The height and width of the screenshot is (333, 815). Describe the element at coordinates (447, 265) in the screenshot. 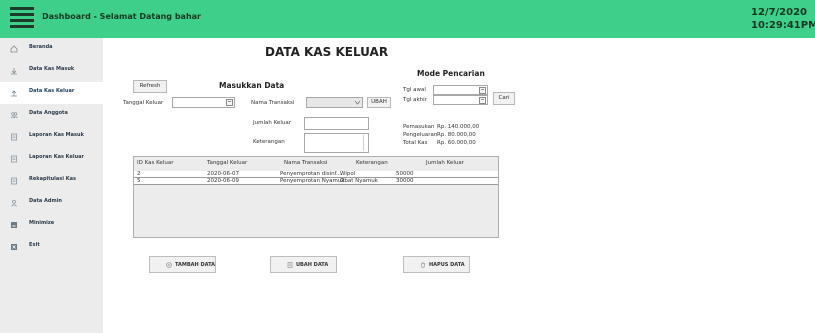

I see `button-label: HAPUS DATA` at that location.